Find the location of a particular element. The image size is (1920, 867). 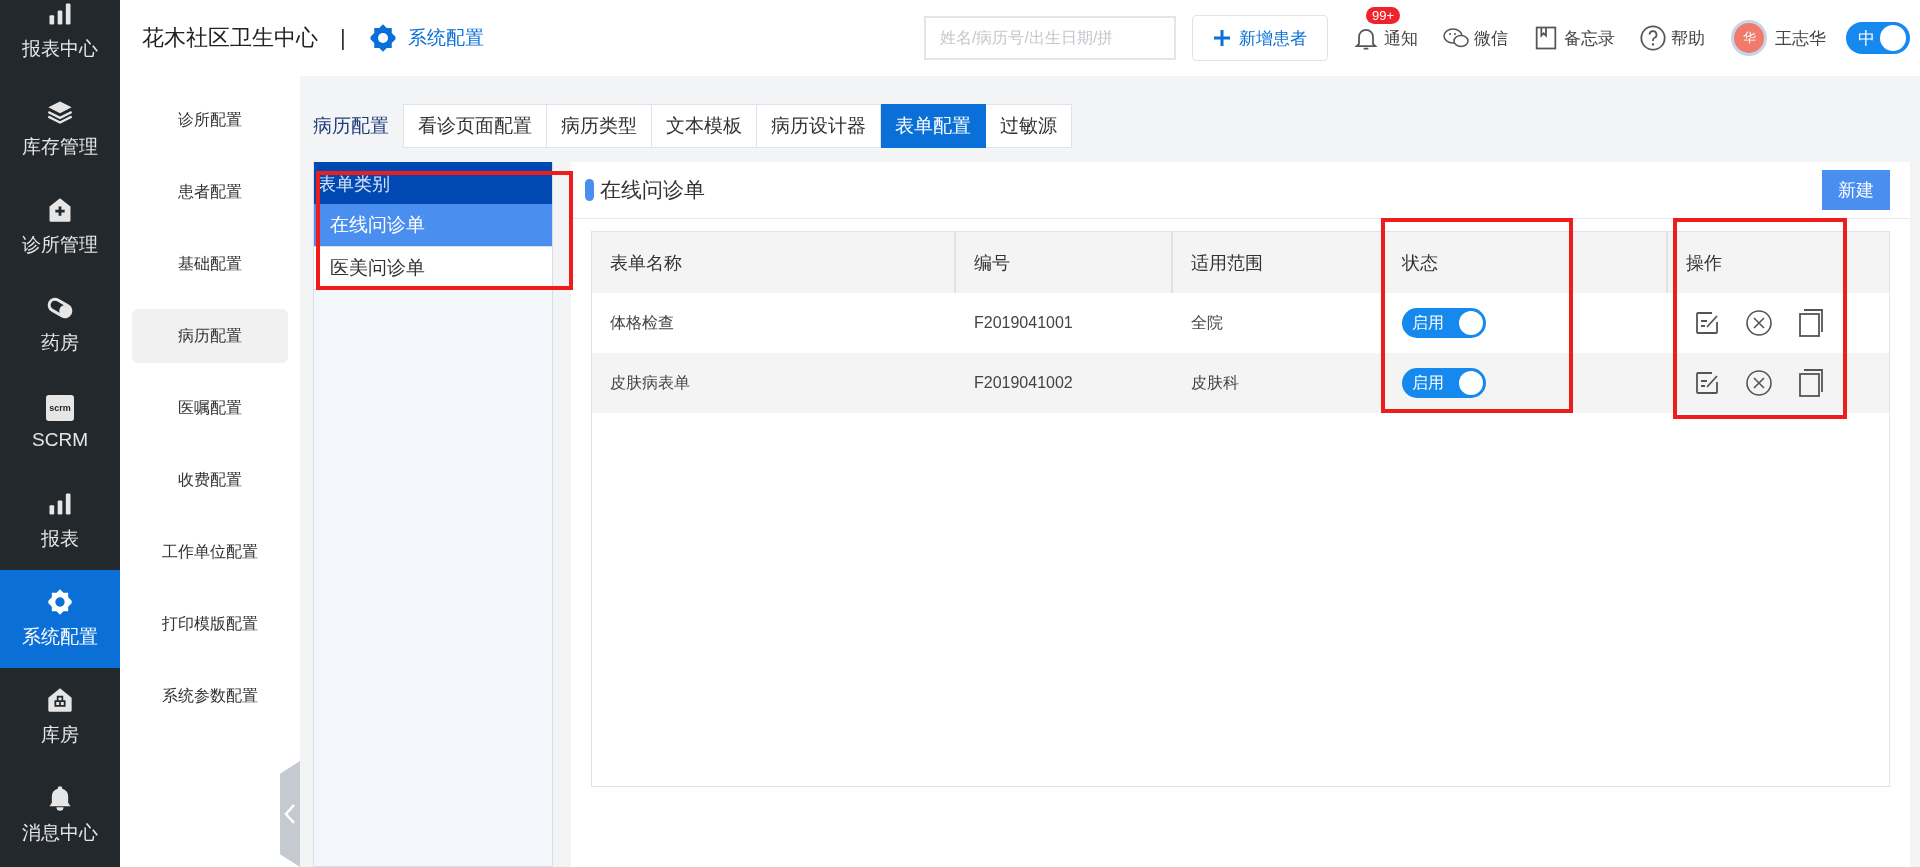

card-title: 在线问诊单 is located at coordinates (652, 190).